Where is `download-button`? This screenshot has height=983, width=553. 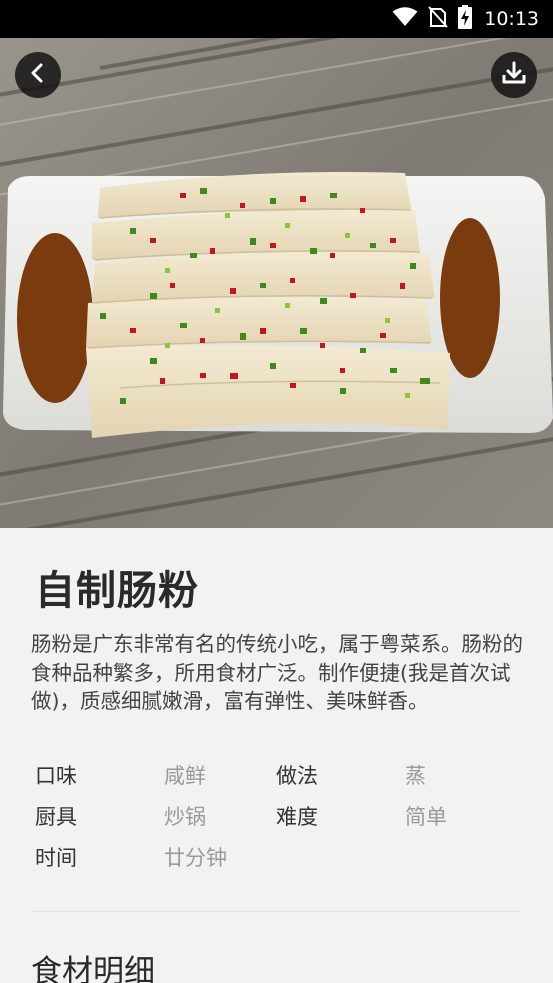 download-button is located at coordinates (514, 75).